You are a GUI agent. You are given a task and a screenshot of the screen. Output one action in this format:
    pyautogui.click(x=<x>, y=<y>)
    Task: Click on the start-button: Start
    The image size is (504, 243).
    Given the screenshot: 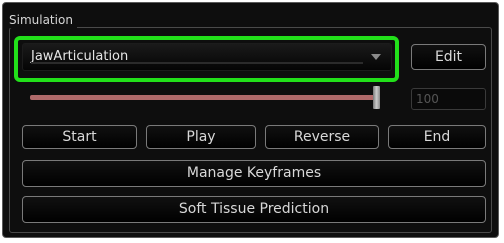 What is the action you would take?
    pyautogui.click(x=79, y=137)
    